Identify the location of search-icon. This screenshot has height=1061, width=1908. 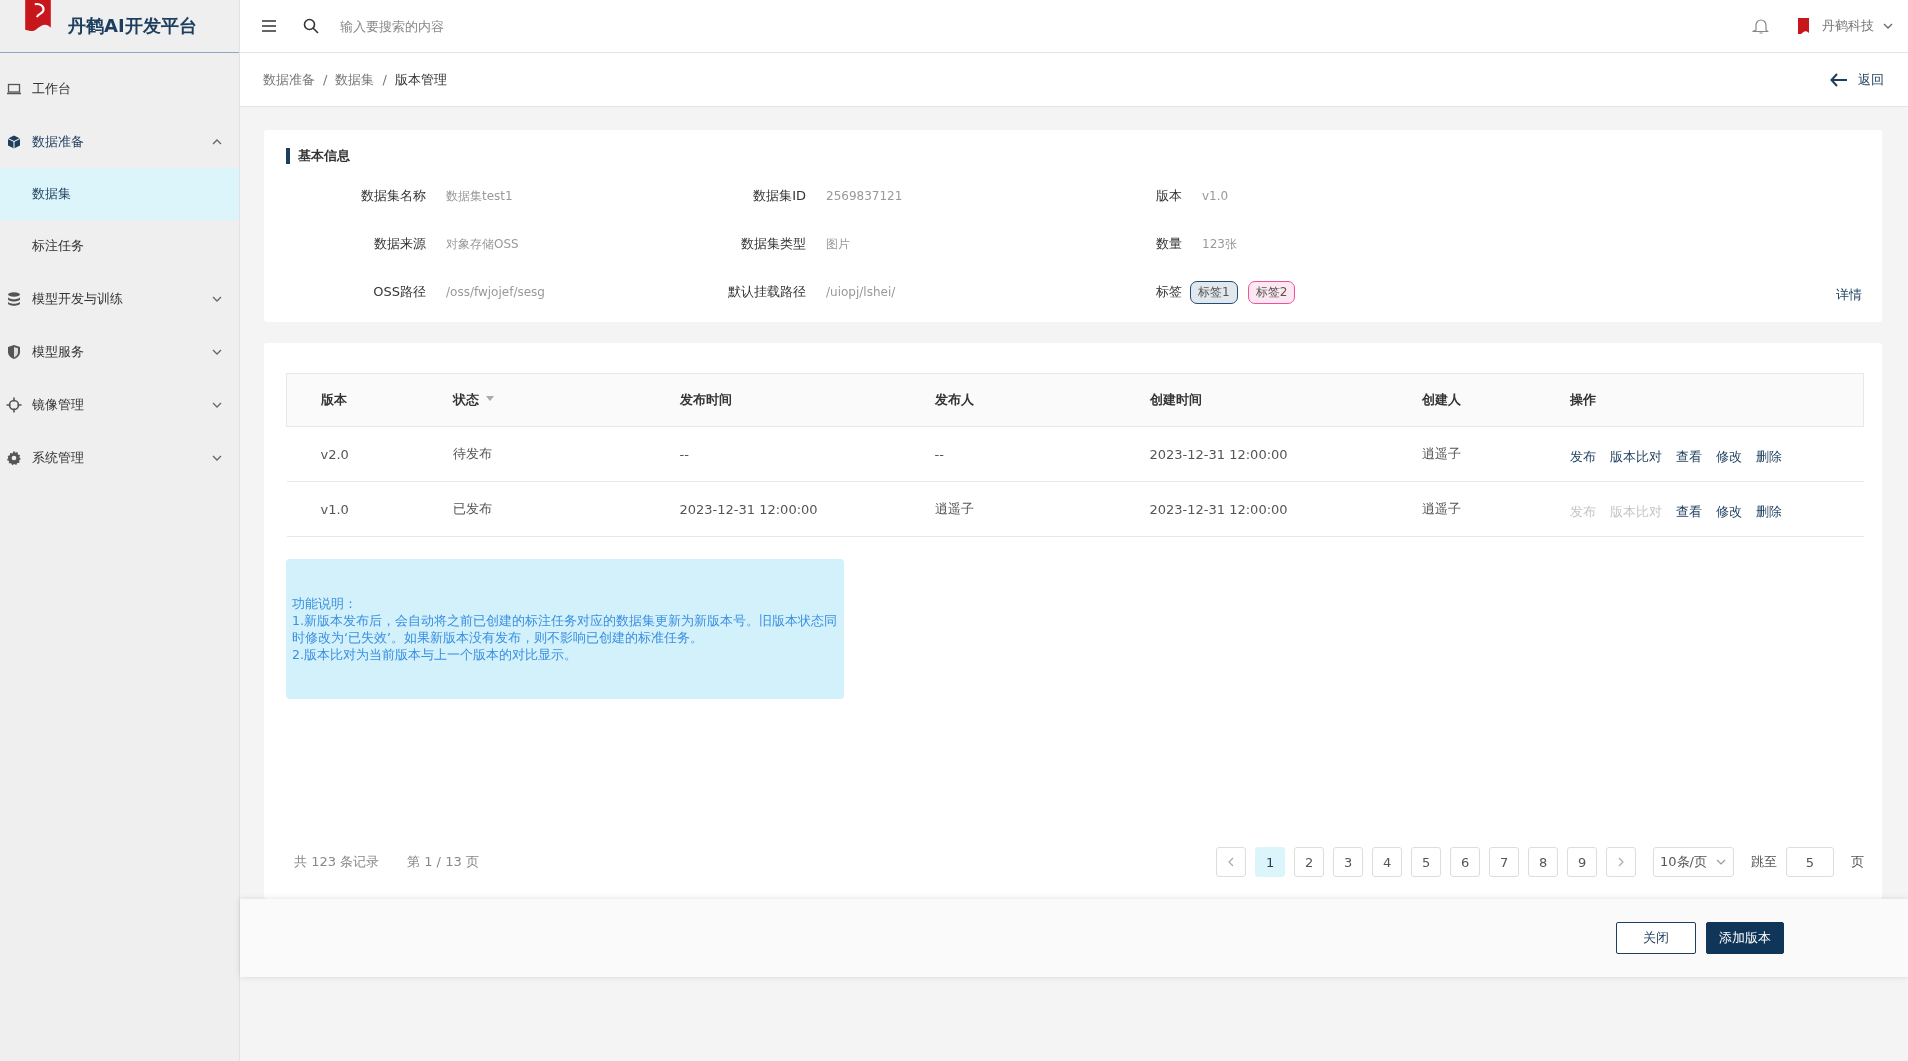
(311, 26).